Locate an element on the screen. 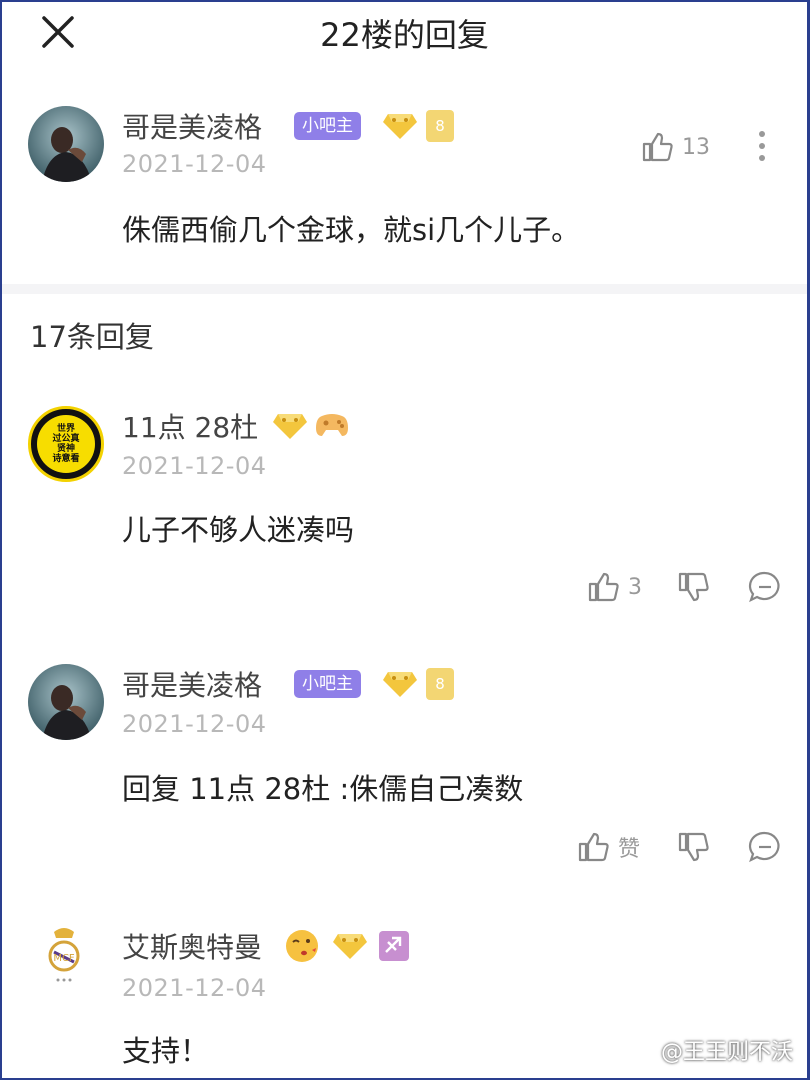 Image resolution: width=810 pixels, height=1080 pixels. reply-content: 支持！ is located at coordinates (166, 1051).